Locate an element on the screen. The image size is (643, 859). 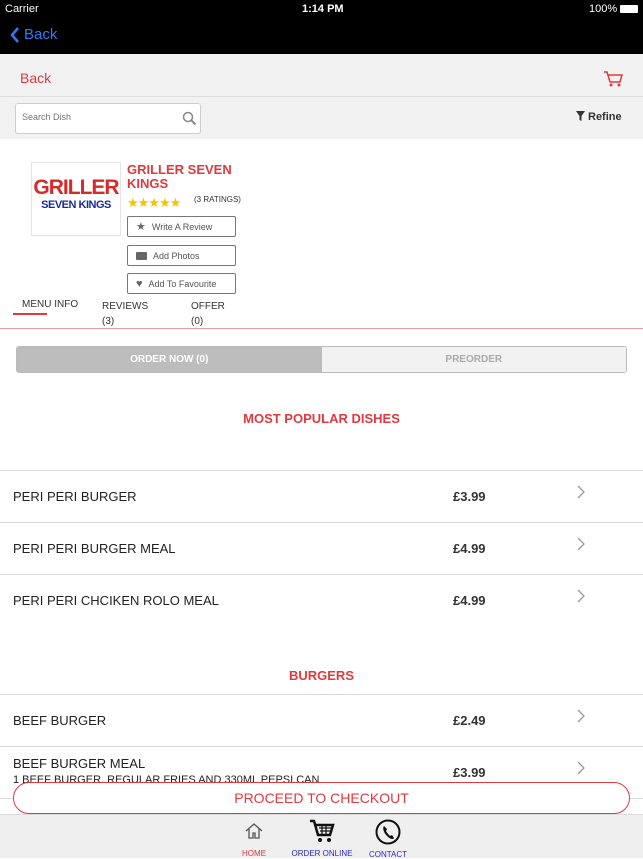
section-title: MOST POPULAR DISHES is located at coordinates (321, 418).